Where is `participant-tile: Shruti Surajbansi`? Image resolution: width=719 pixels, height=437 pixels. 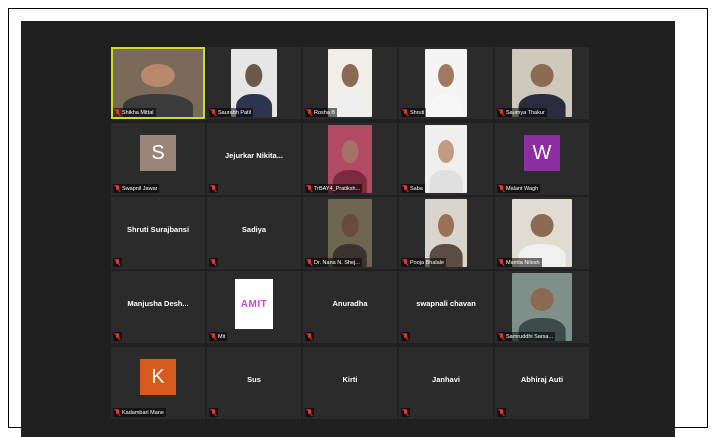
participant-tile: Shruti Surajbansi is located at coordinates (158, 233).